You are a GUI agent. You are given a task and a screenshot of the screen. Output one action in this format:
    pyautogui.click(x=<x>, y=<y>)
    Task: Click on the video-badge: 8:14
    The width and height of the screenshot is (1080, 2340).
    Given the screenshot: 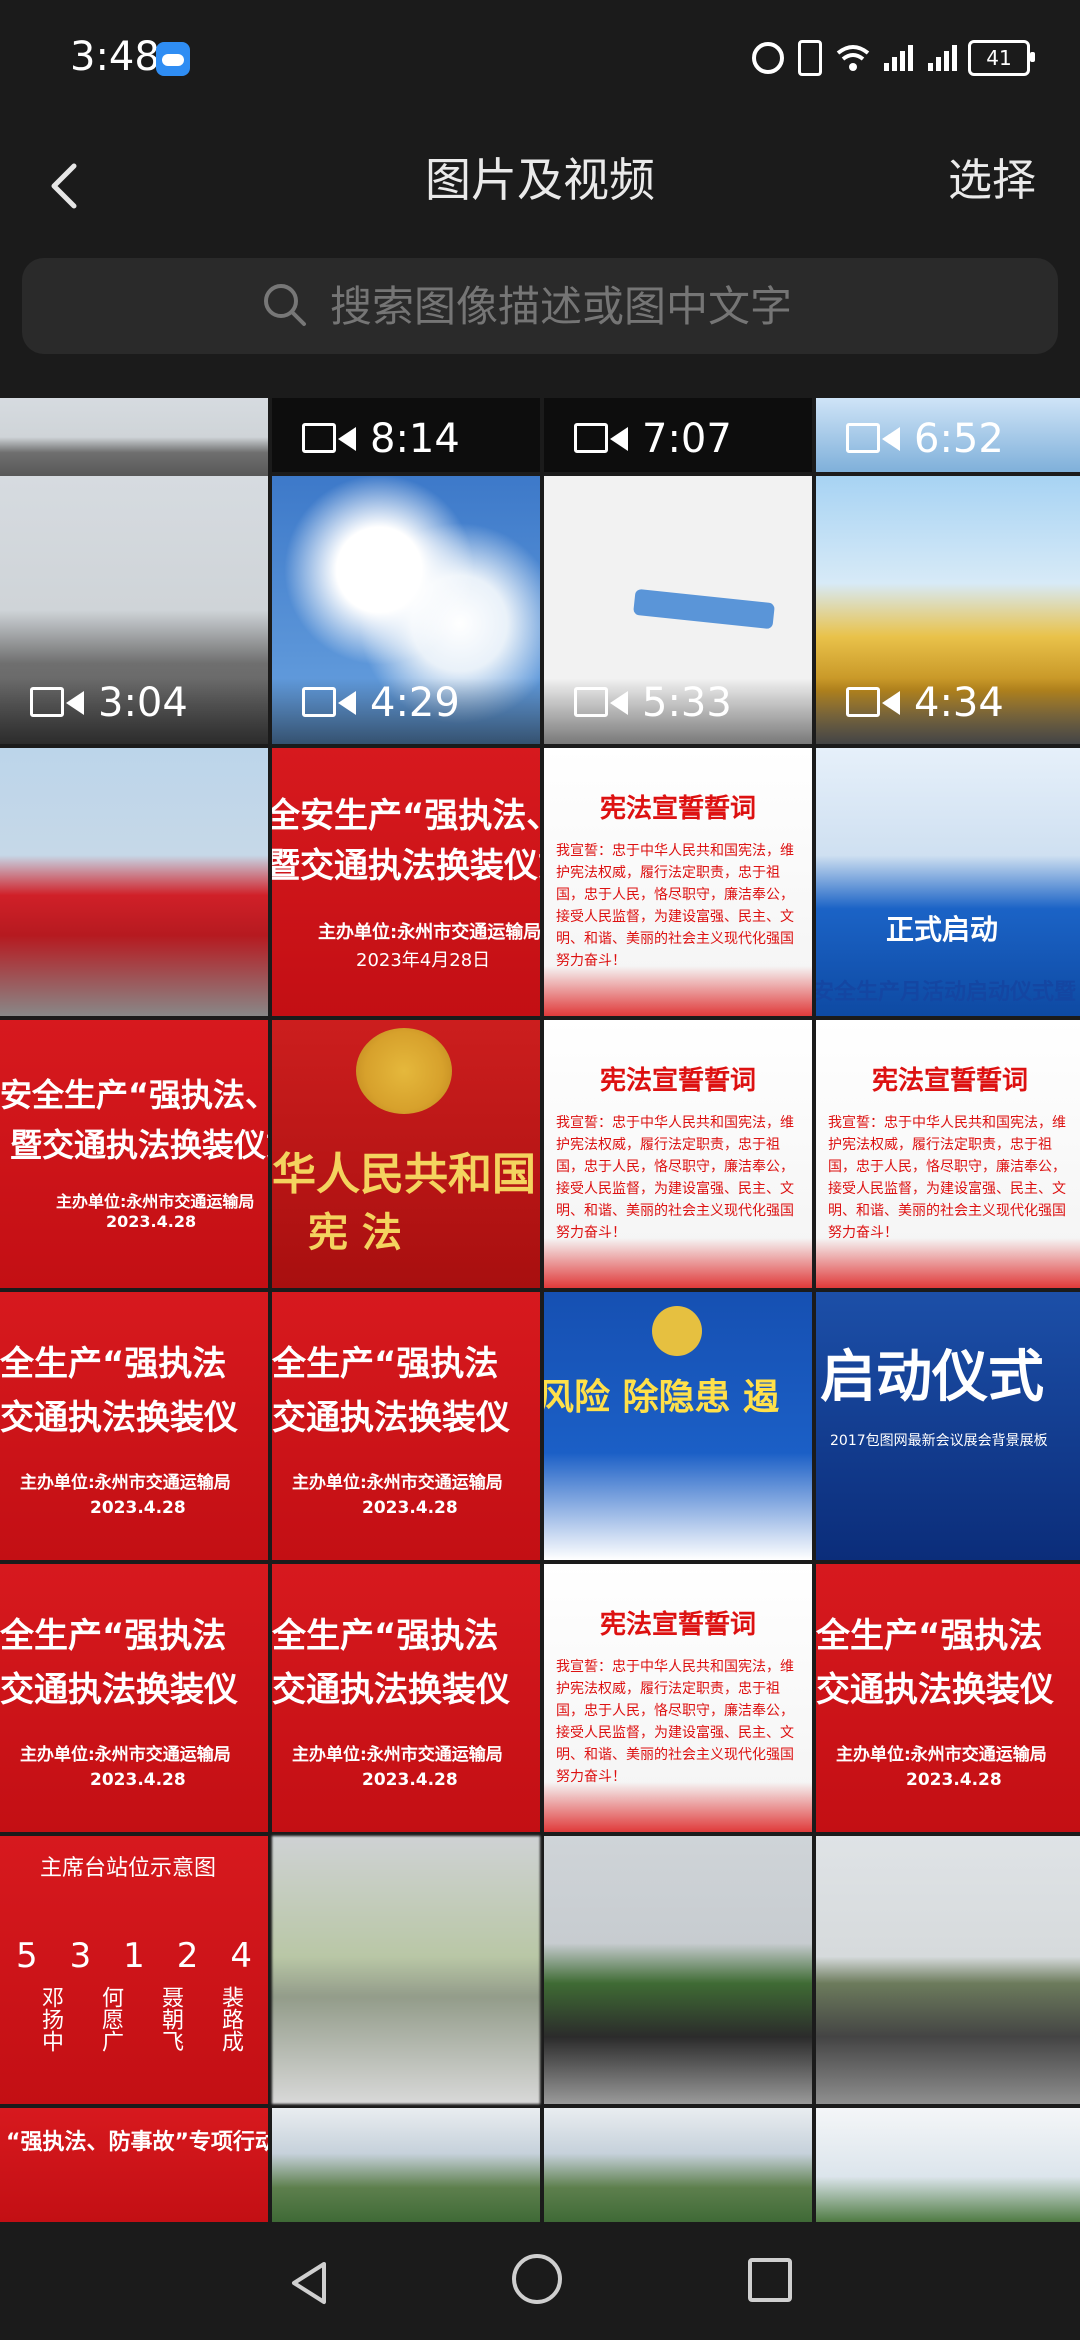 What is the action you would take?
    pyautogui.click(x=381, y=439)
    